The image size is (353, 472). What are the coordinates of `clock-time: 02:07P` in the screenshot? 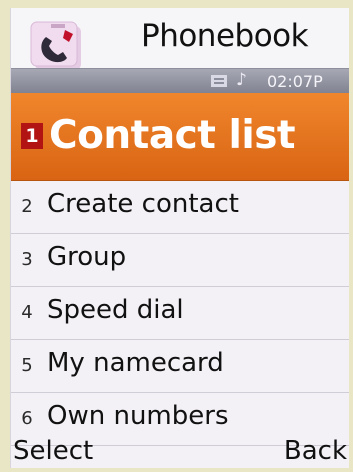 It's located at (295, 81).